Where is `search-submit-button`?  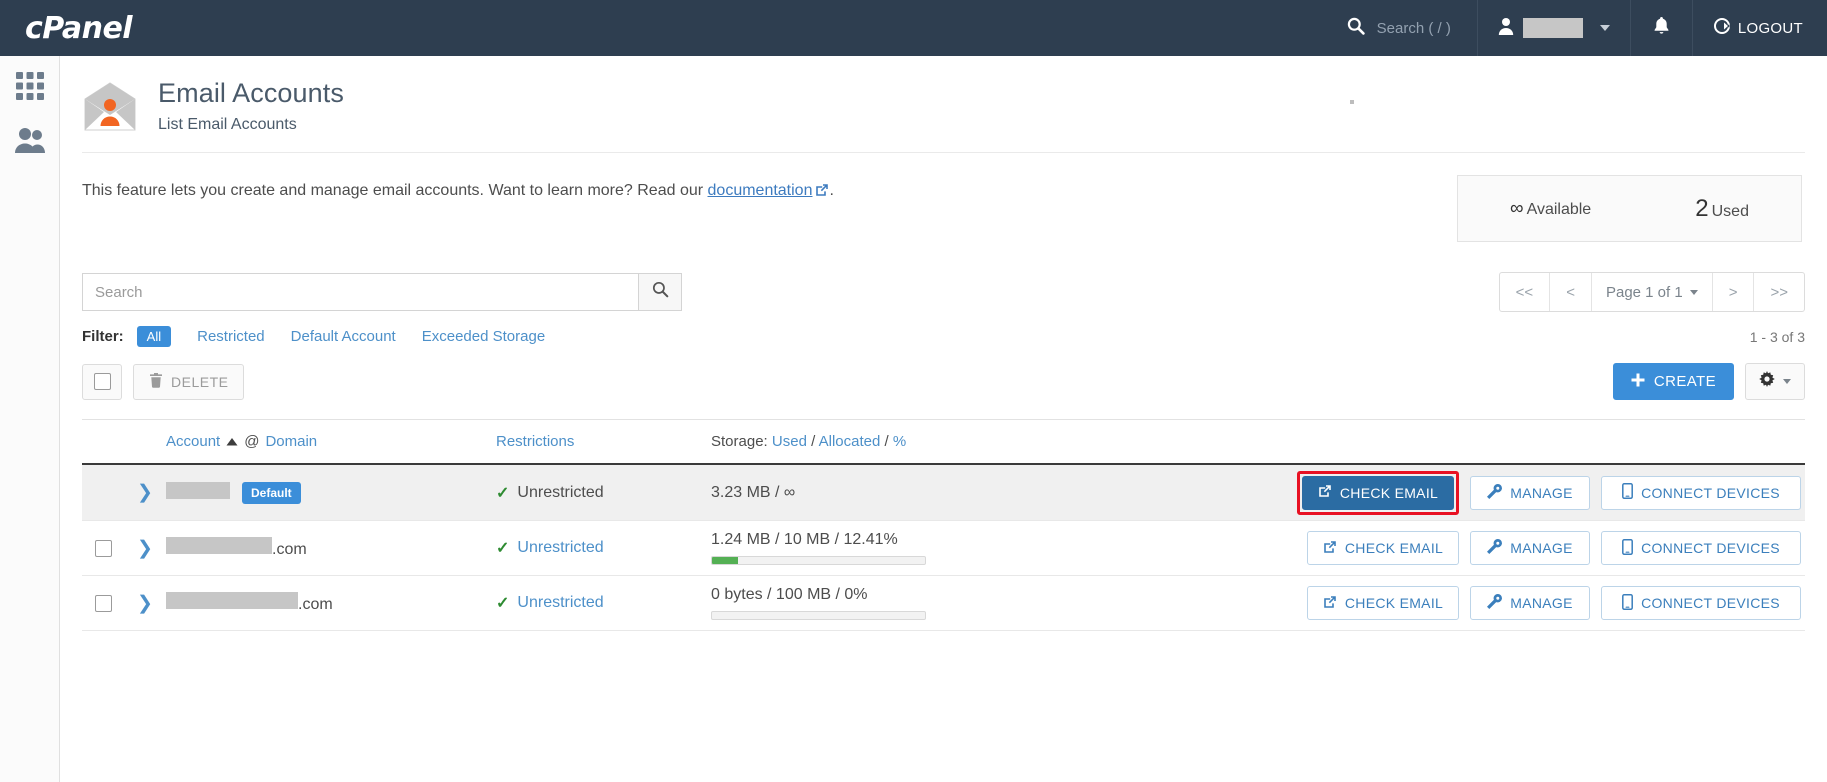 search-submit-button is located at coordinates (660, 292).